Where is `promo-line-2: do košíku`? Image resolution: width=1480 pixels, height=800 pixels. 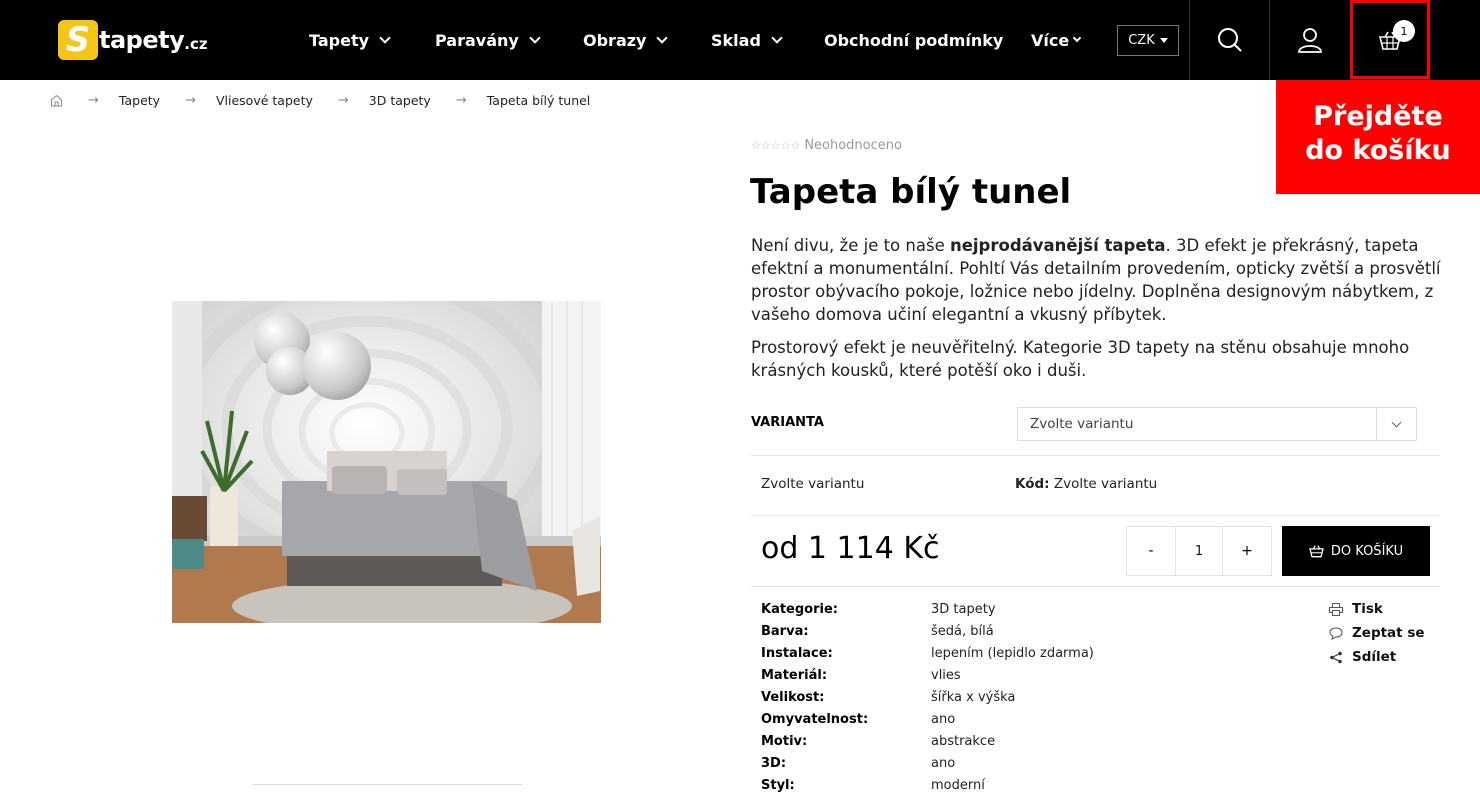 promo-line-2: do košíku is located at coordinates (1378, 150).